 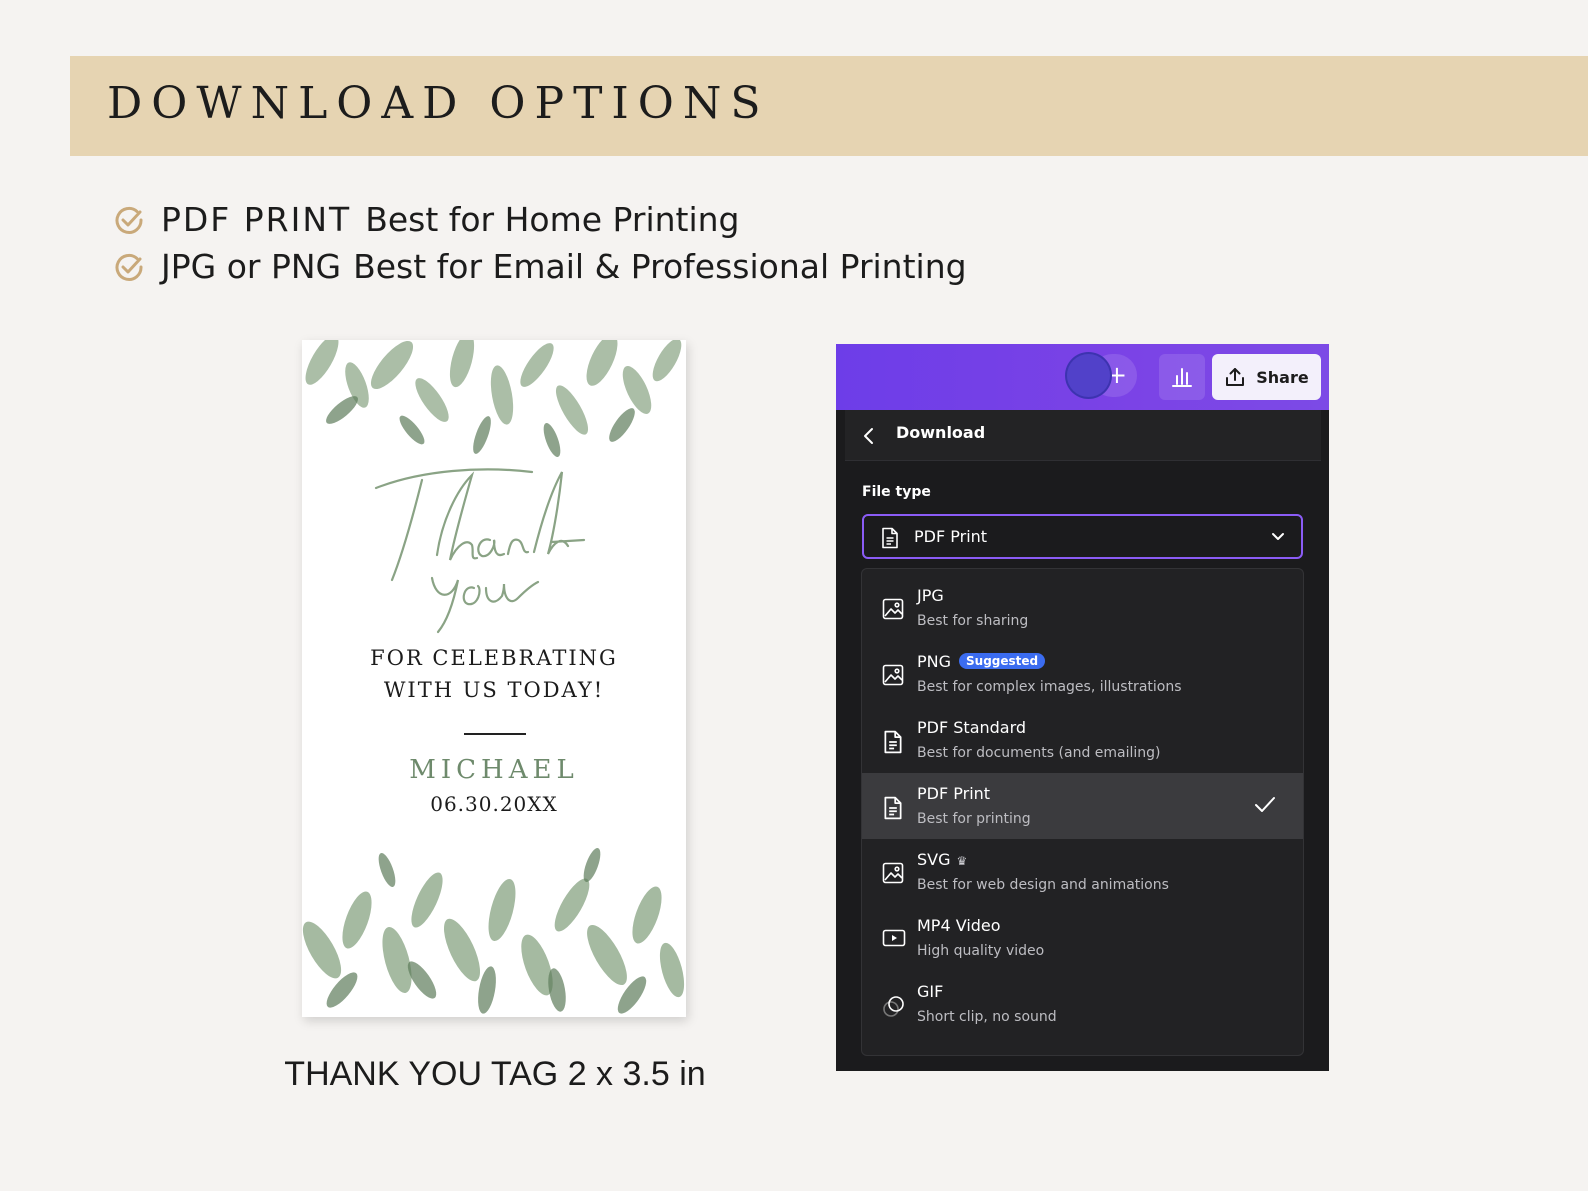 I want to click on analytics-button, so click(x=1182, y=377).